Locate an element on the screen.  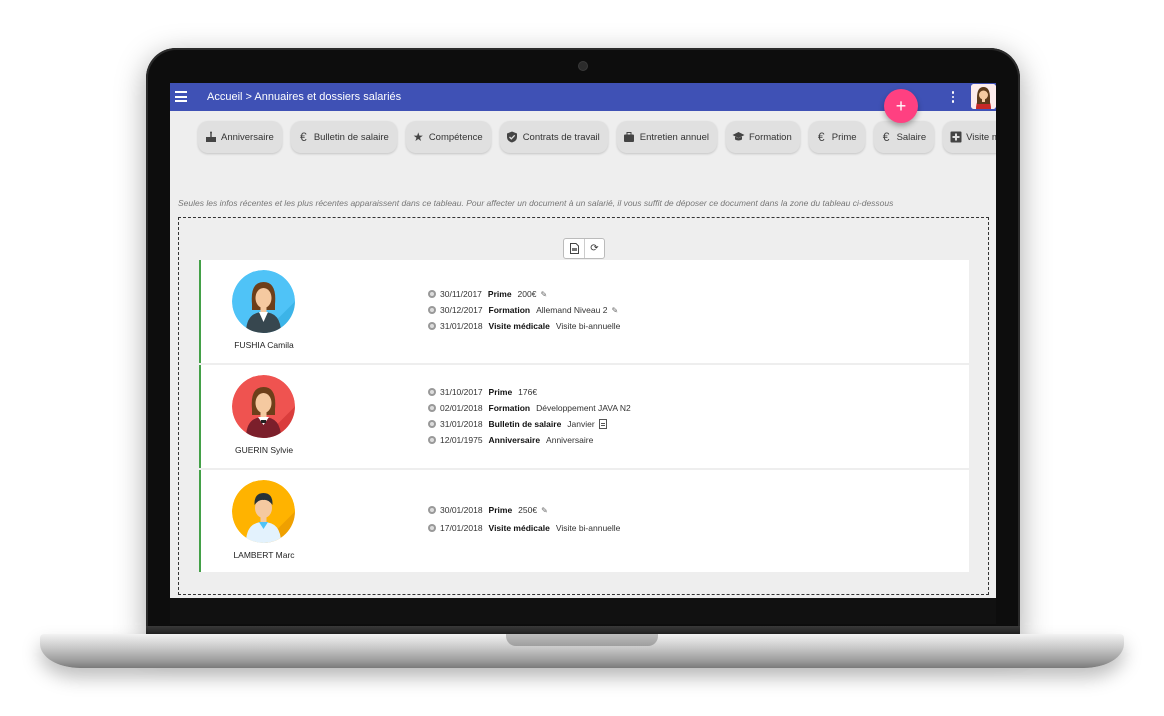
event-row: 31/10/2017 Prime 176€ is located at coordinates (529, 392).